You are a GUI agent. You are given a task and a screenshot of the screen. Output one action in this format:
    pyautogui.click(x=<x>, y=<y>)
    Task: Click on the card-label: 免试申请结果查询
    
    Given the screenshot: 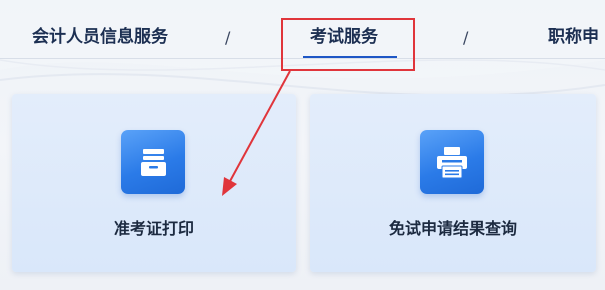 What is the action you would take?
    pyautogui.click(x=452, y=228)
    